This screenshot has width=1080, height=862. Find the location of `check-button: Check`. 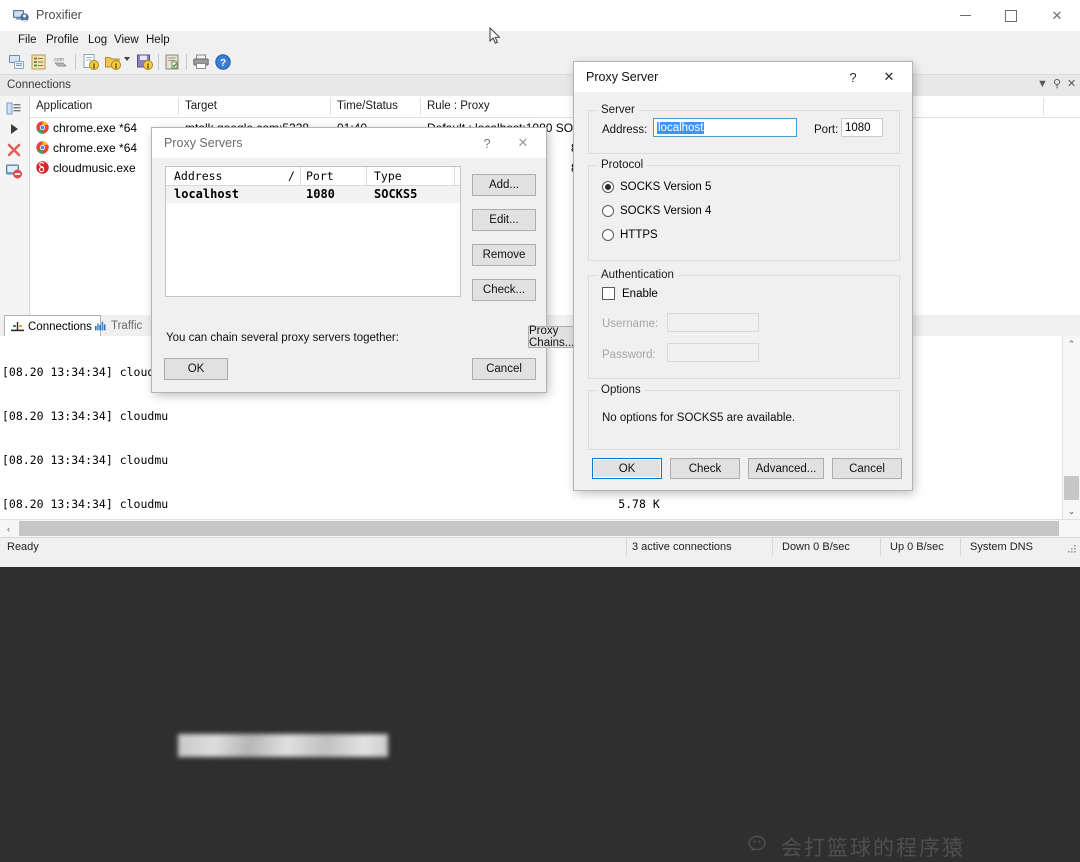

check-button: Check is located at coordinates (705, 468).